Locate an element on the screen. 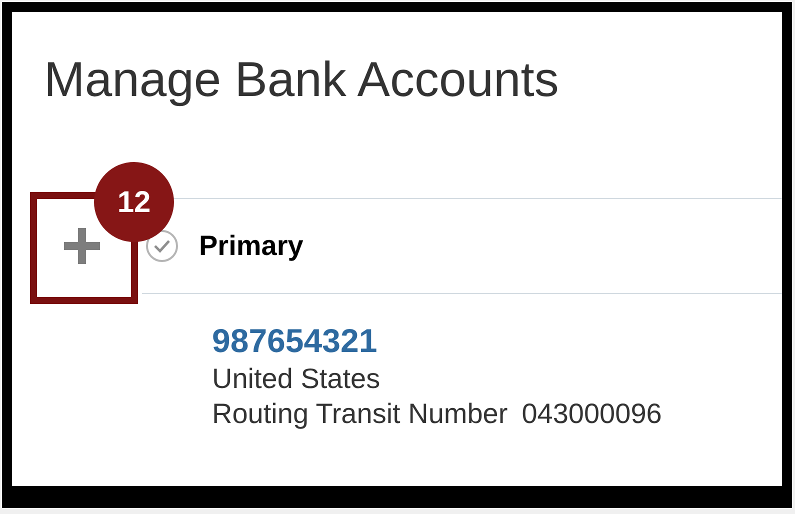  plus-icon is located at coordinates (82, 246).